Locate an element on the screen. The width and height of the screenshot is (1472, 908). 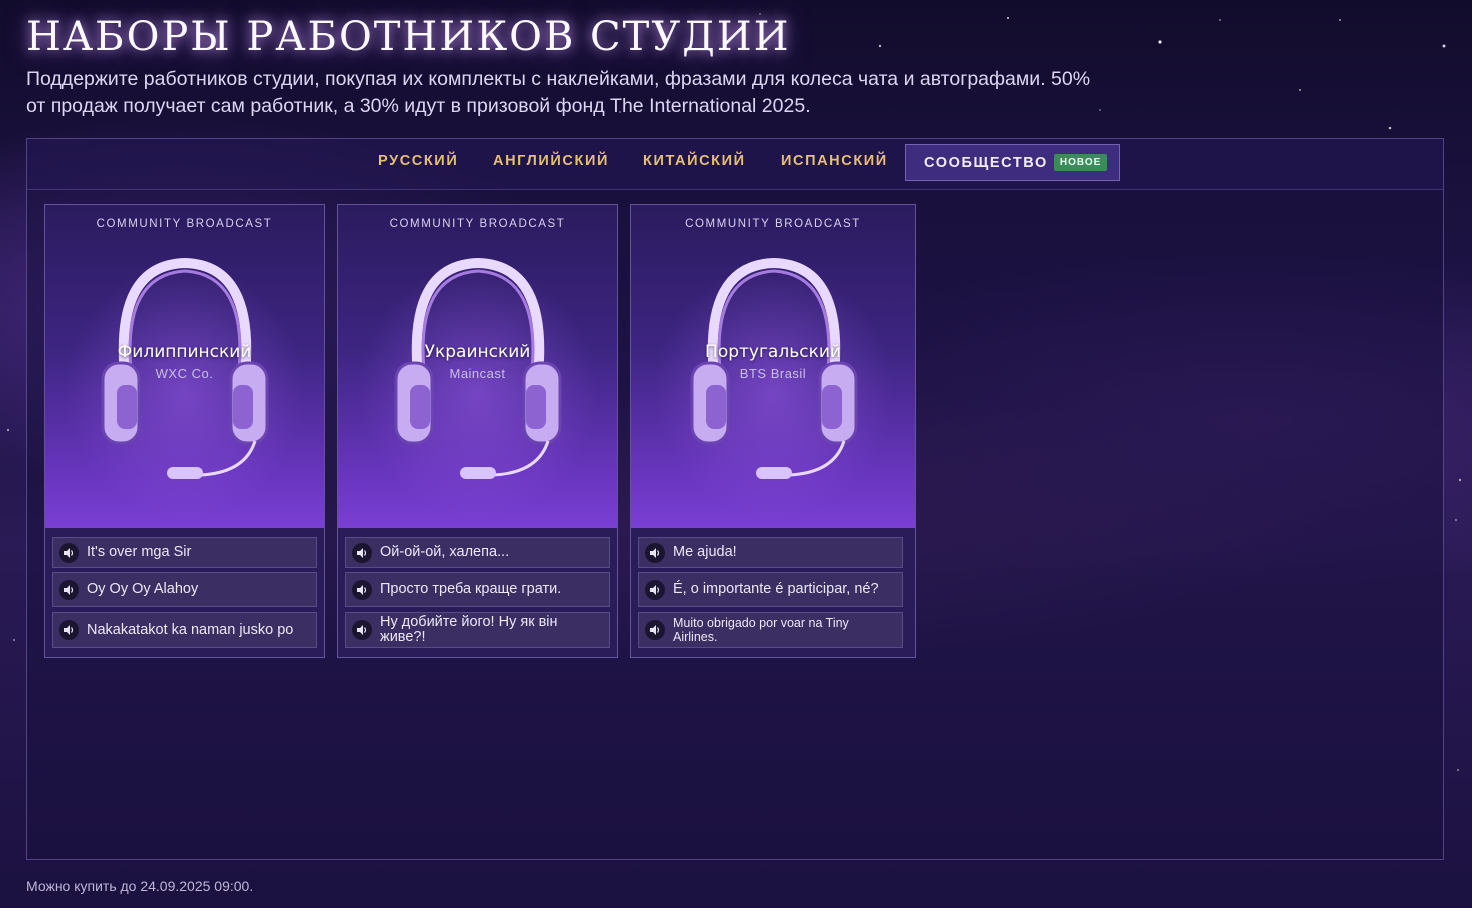
card-artwork: COMMUNITY BROADCAST Филиппинский WXC Co. is located at coordinates (184, 366).